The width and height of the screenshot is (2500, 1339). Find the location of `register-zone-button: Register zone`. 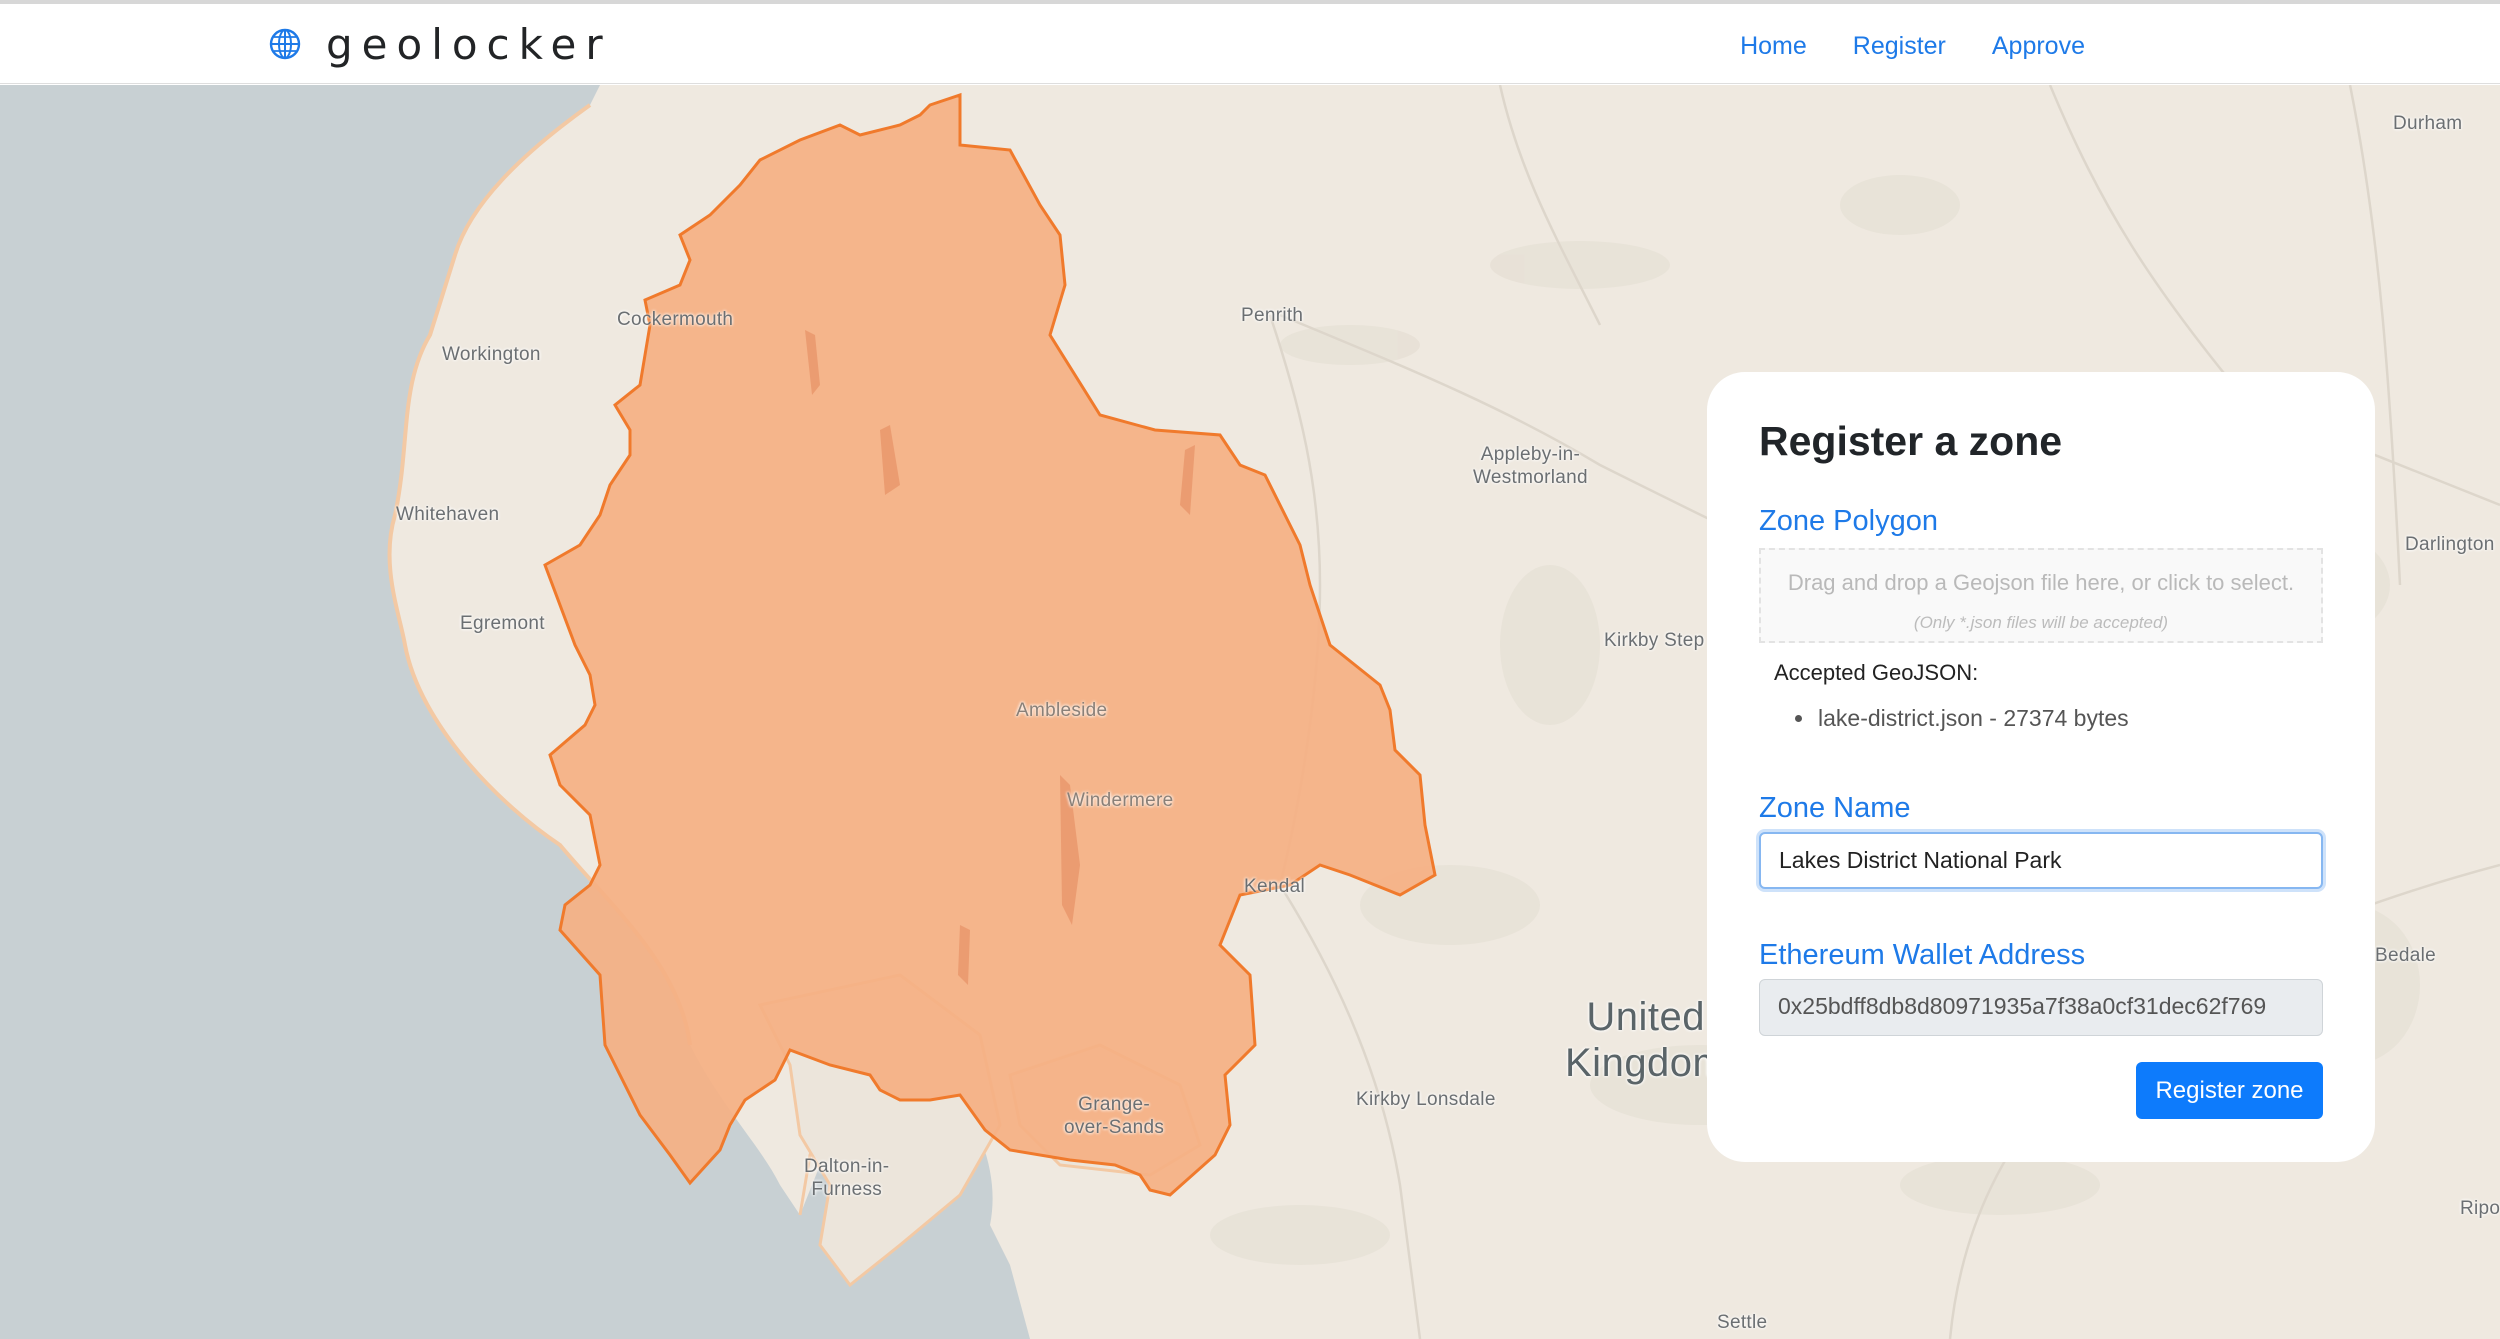

register-zone-button: Register zone is located at coordinates (2229, 1090).